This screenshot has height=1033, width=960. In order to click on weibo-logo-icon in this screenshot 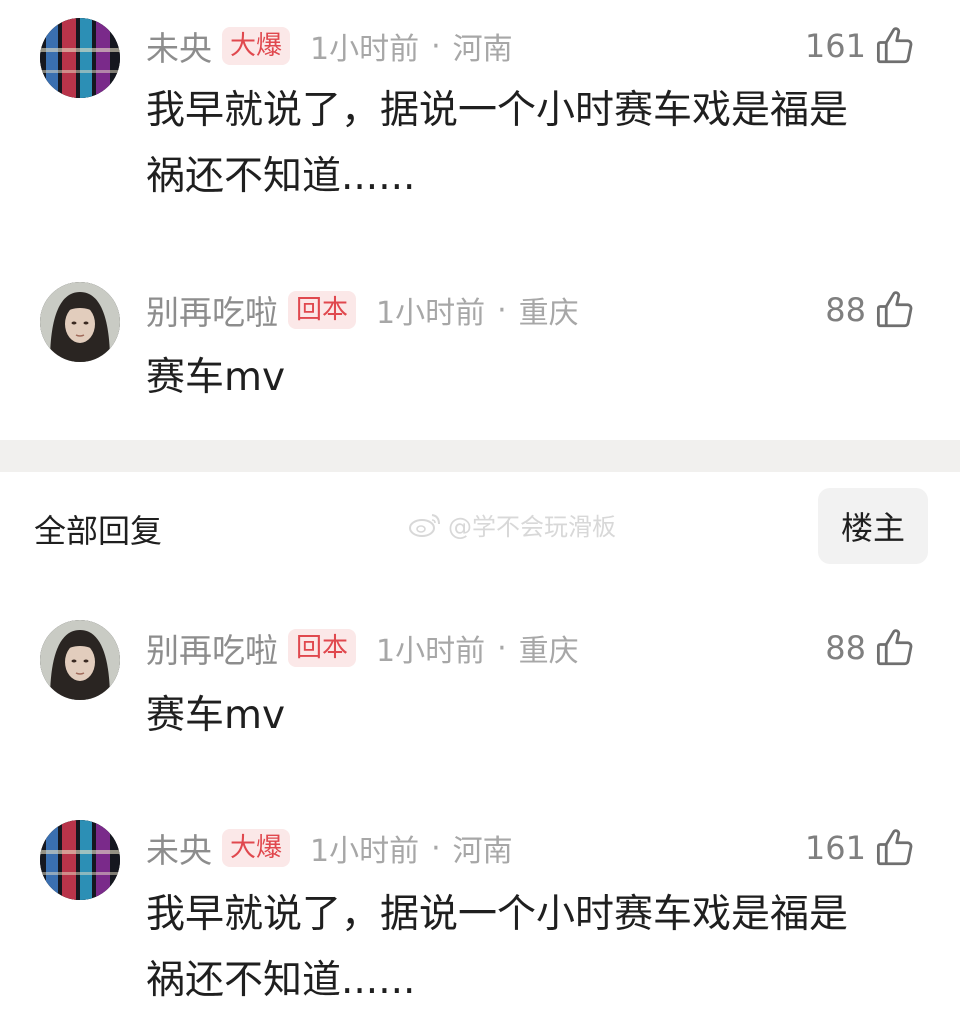, I will do `click(424, 525)`.